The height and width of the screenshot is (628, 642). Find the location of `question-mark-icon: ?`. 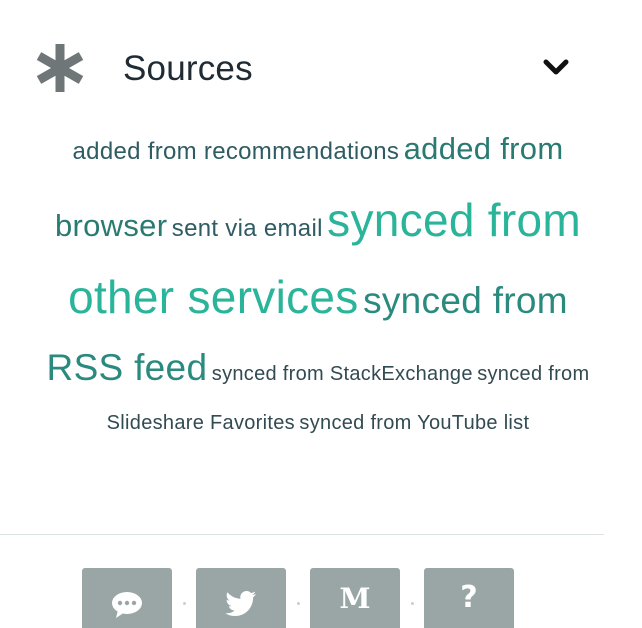

question-mark-icon: ? is located at coordinates (469, 597).